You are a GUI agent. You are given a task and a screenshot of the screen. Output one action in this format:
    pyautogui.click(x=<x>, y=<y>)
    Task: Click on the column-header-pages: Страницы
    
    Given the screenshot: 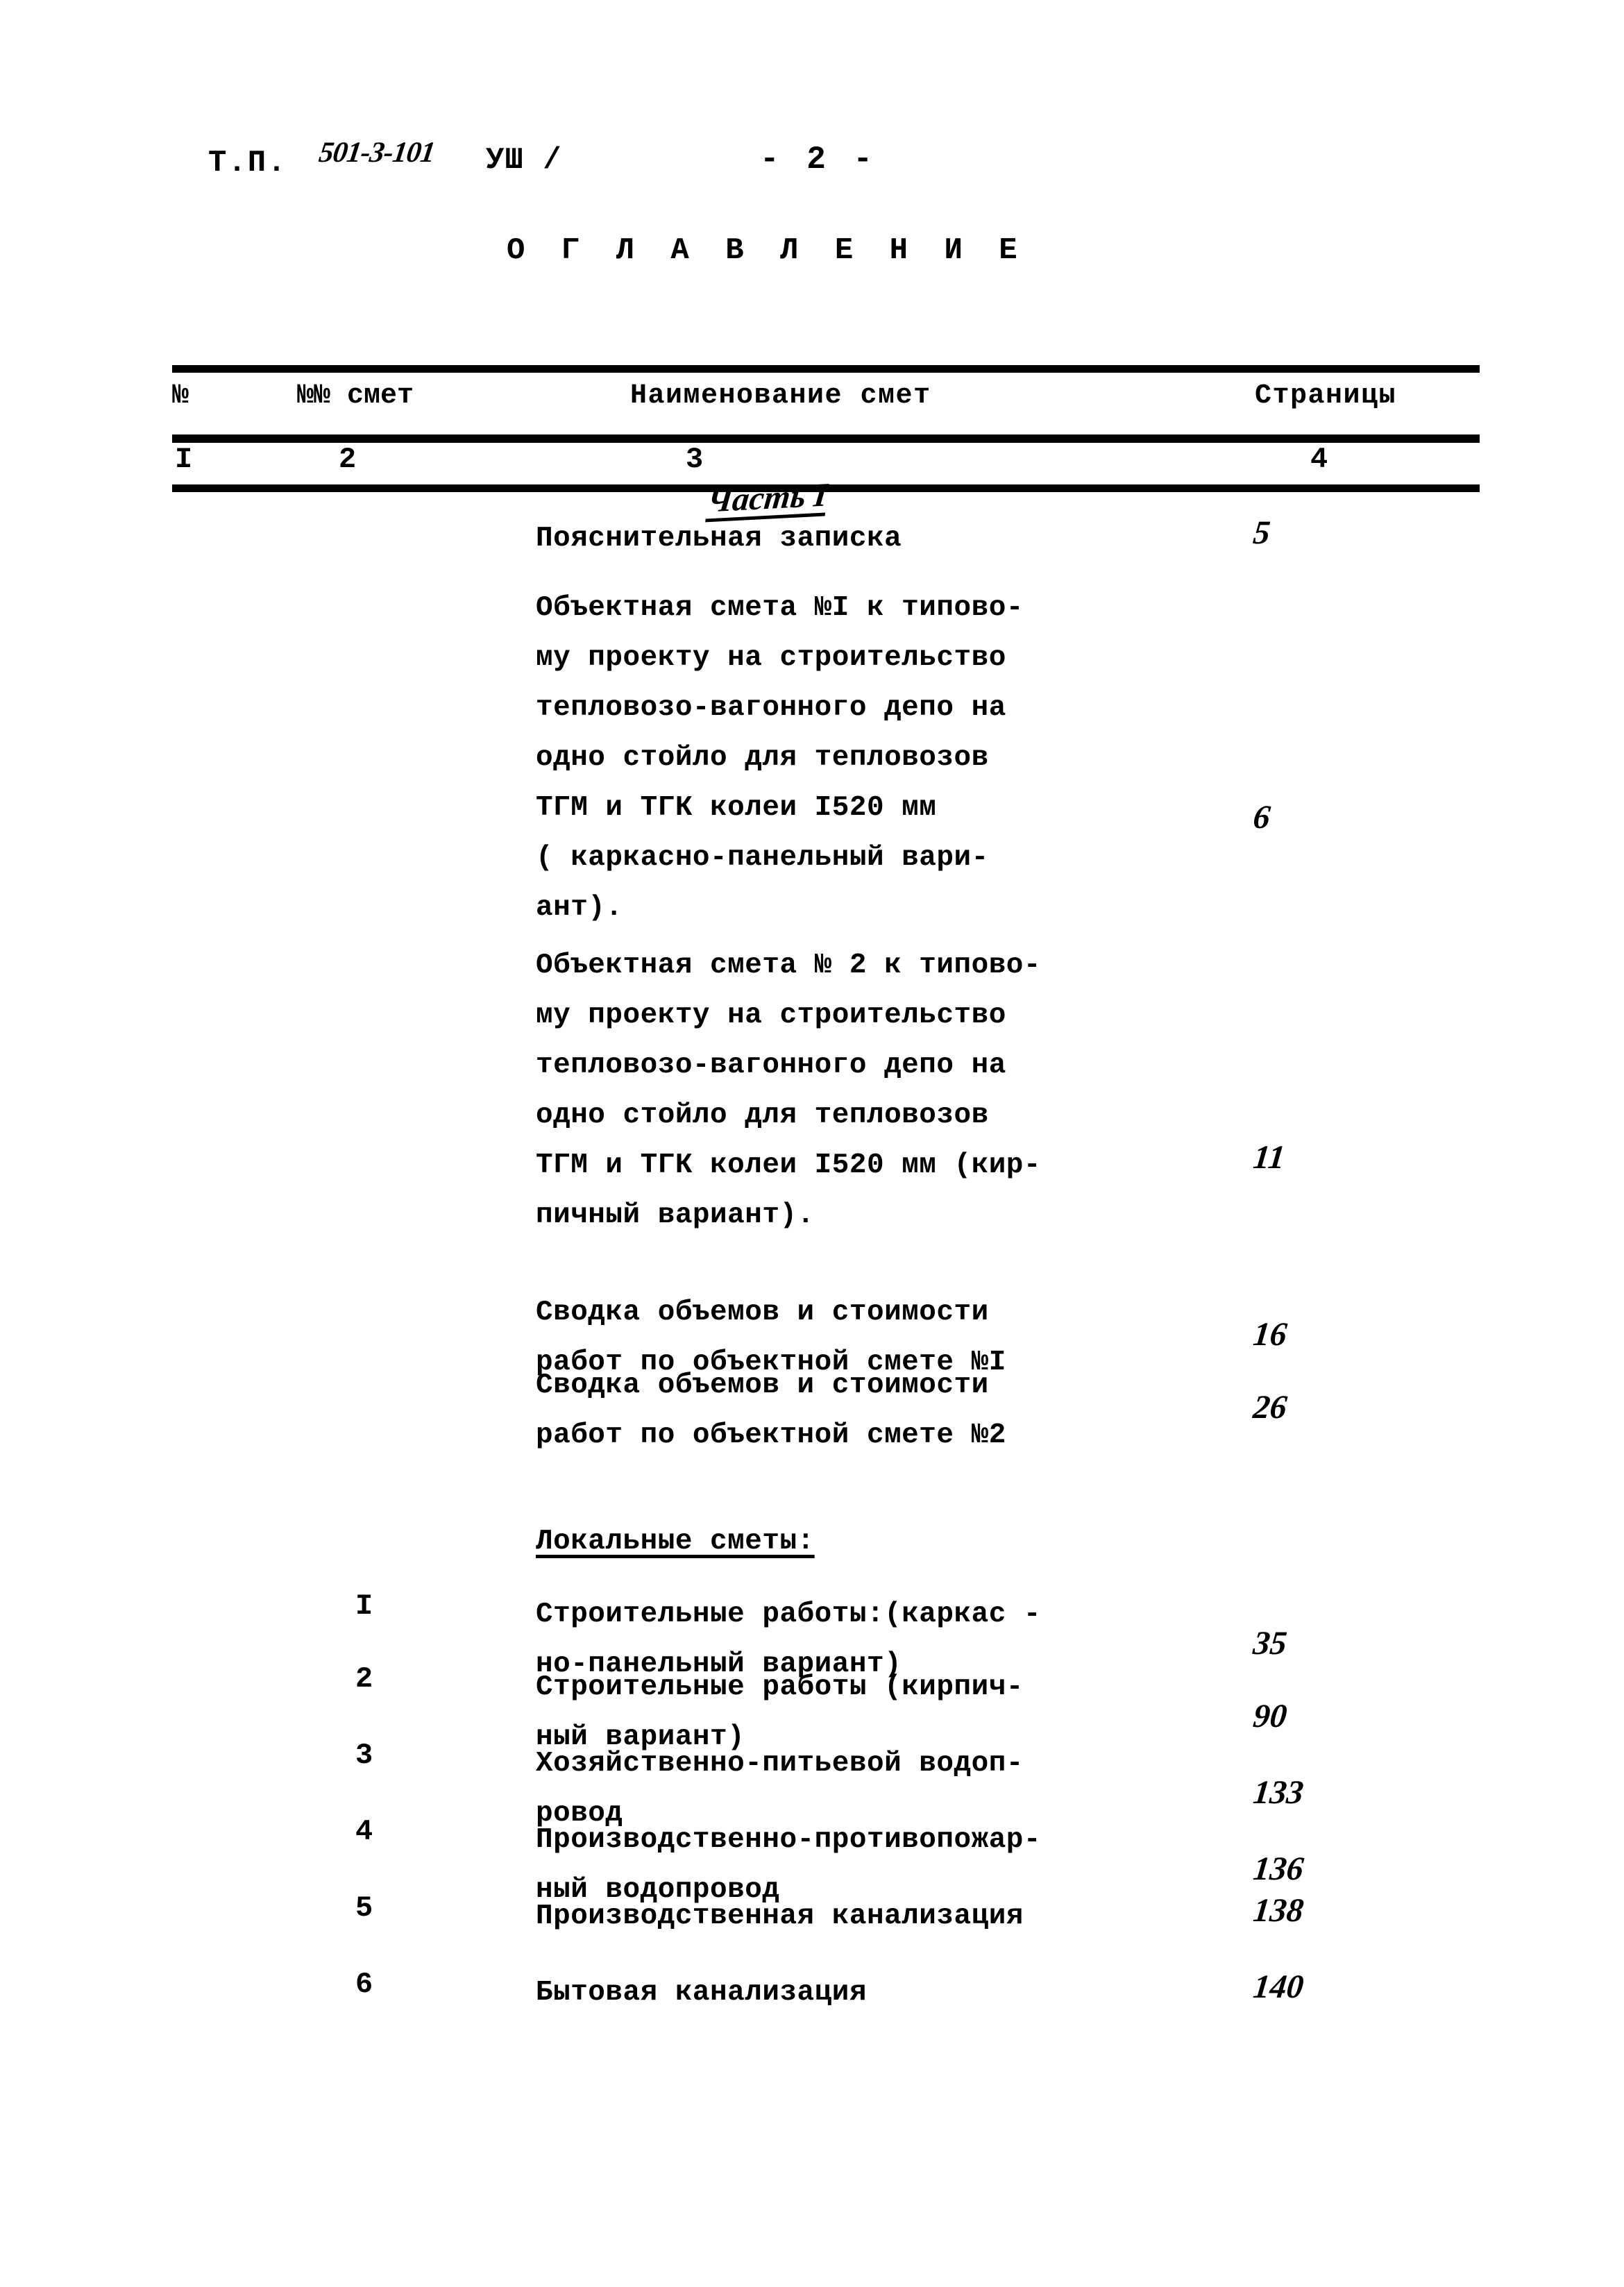 What is the action you would take?
    pyautogui.click(x=1326, y=396)
    